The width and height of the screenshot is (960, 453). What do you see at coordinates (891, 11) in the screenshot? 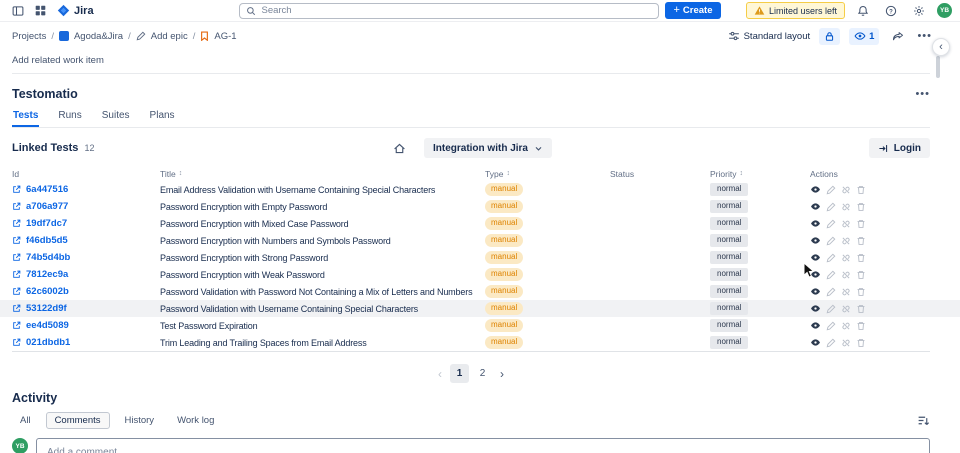
I see `help-icon: ?` at bounding box center [891, 11].